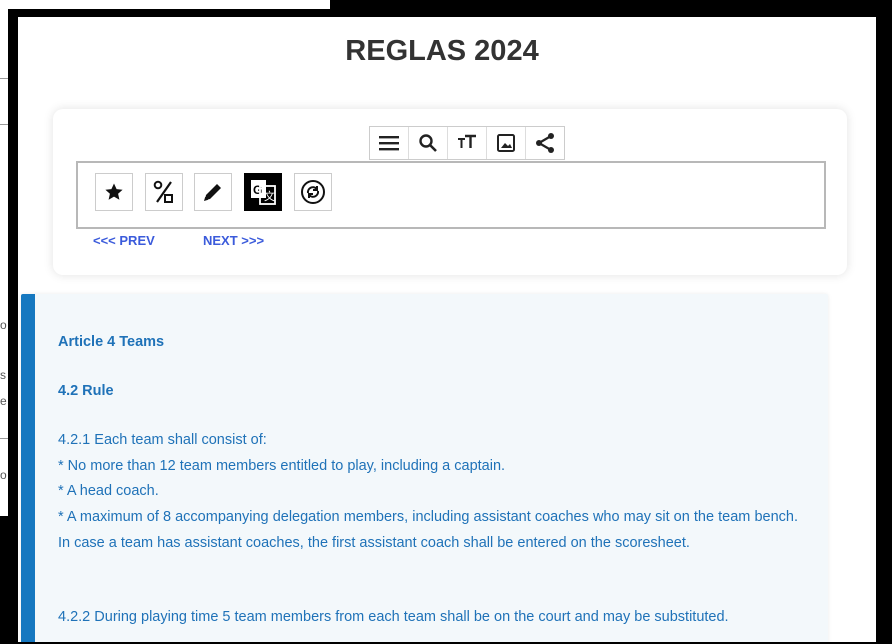  Describe the element at coordinates (506, 143) in the screenshot. I see `image-icon` at that location.